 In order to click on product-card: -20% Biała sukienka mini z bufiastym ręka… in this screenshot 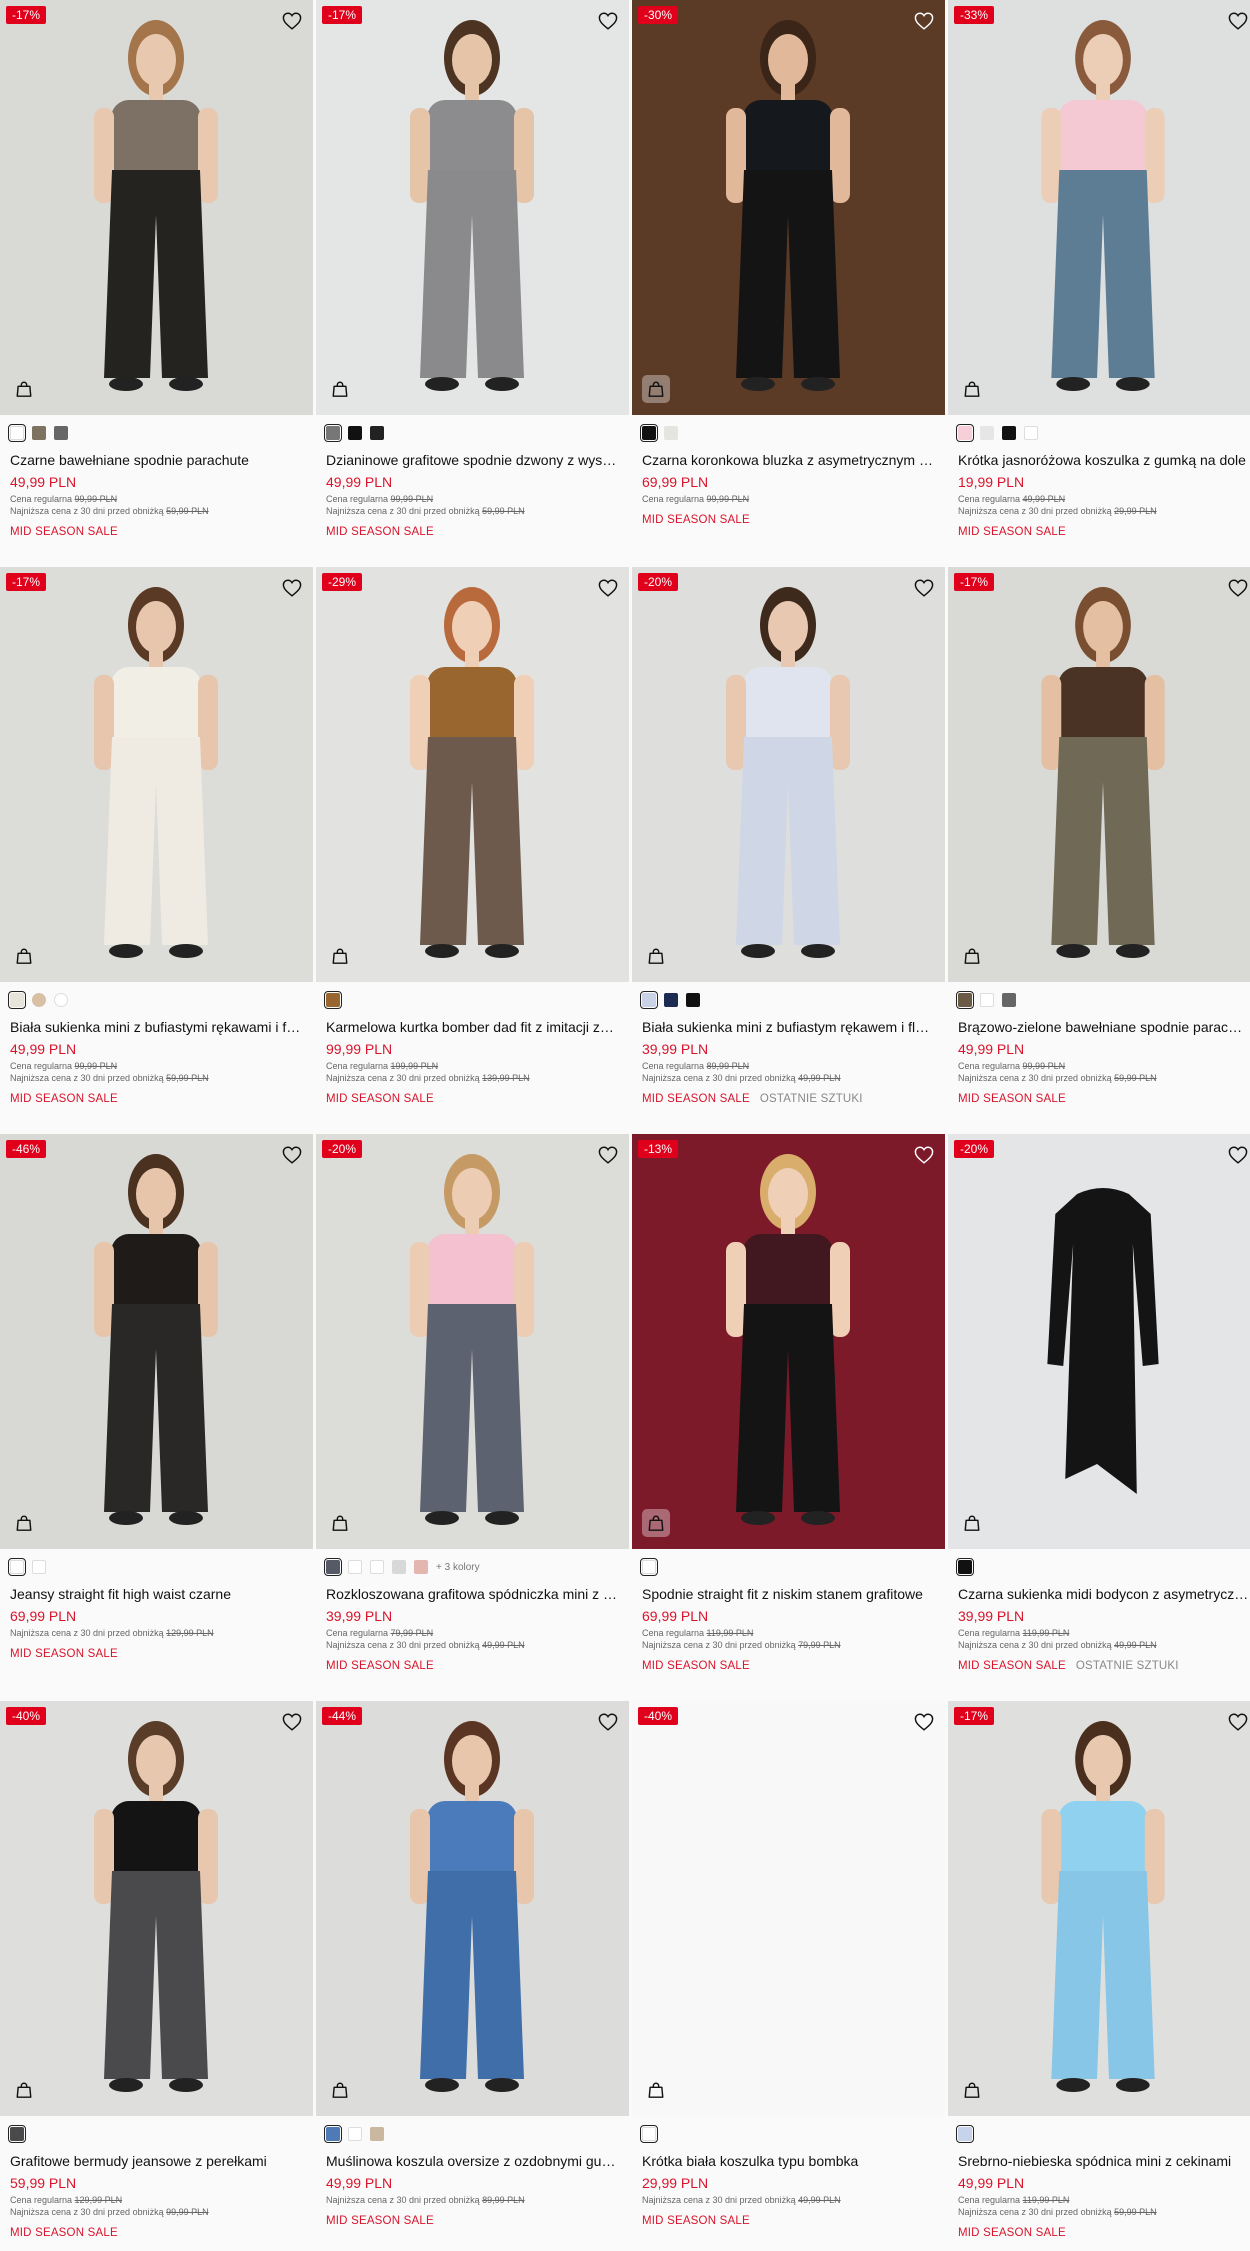, I will do `click(788, 850)`.